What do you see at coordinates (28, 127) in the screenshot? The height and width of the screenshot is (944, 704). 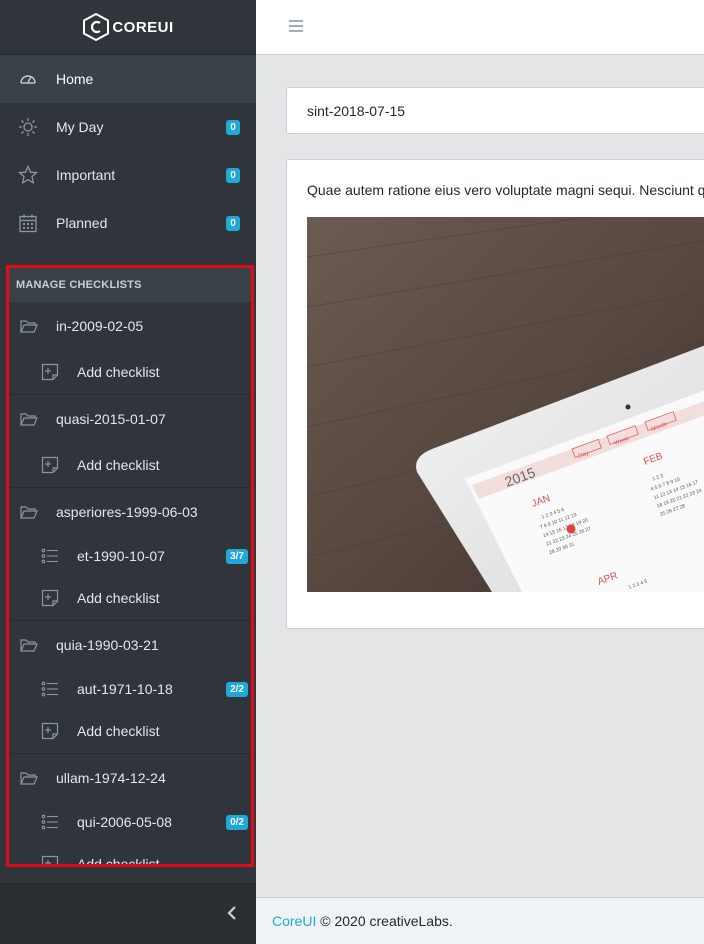 I see `sun-icon` at bounding box center [28, 127].